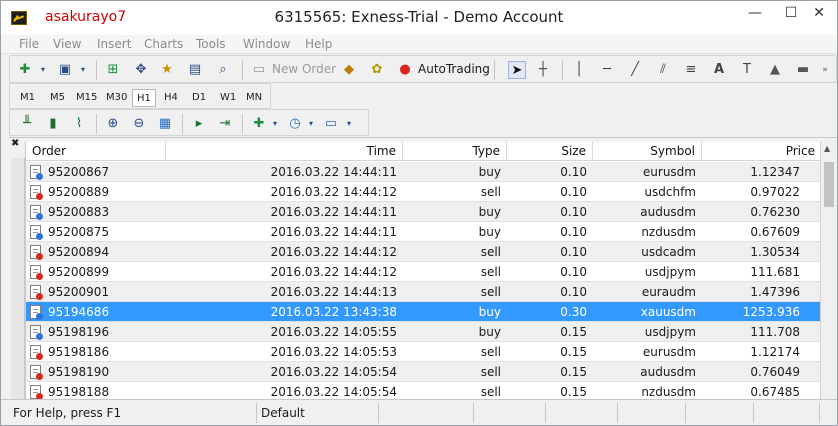  I want to click on close-button: ✕, so click(819, 14).